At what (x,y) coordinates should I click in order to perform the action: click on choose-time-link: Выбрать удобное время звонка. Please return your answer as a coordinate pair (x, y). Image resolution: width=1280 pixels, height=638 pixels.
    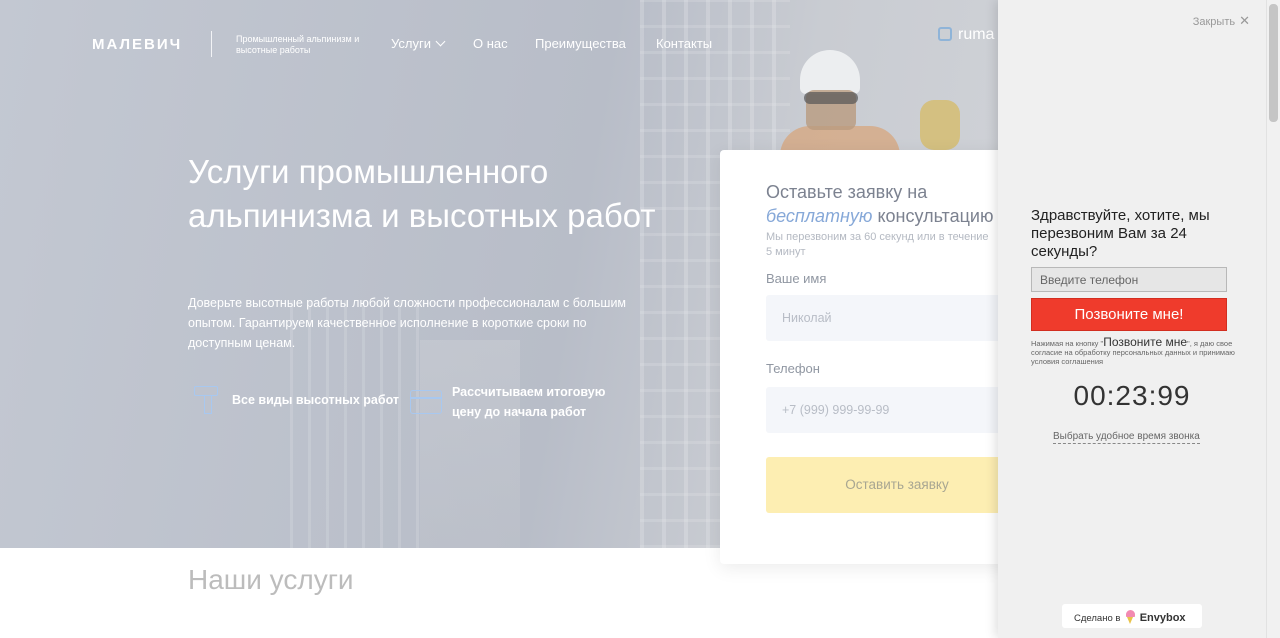
    Looking at the image, I should click on (1126, 437).